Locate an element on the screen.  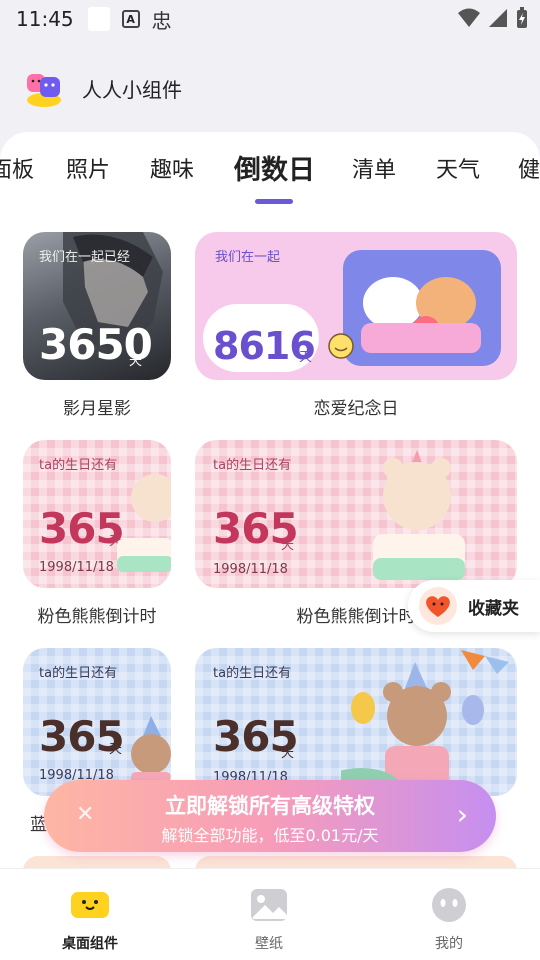
image-icon is located at coordinates (269, 905).